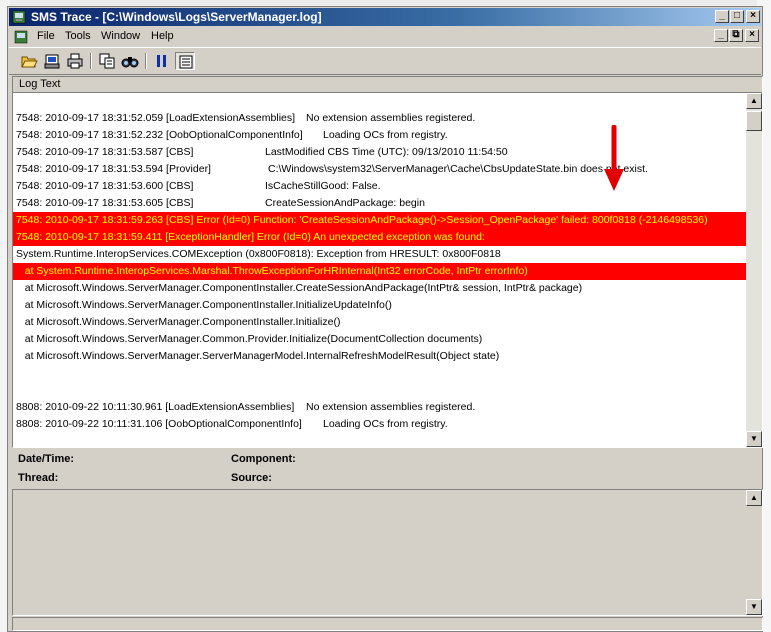 The width and height of the screenshot is (771, 632). Describe the element at coordinates (736, 35) in the screenshot. I see `mdi-restore-button: ⧉` at that location.